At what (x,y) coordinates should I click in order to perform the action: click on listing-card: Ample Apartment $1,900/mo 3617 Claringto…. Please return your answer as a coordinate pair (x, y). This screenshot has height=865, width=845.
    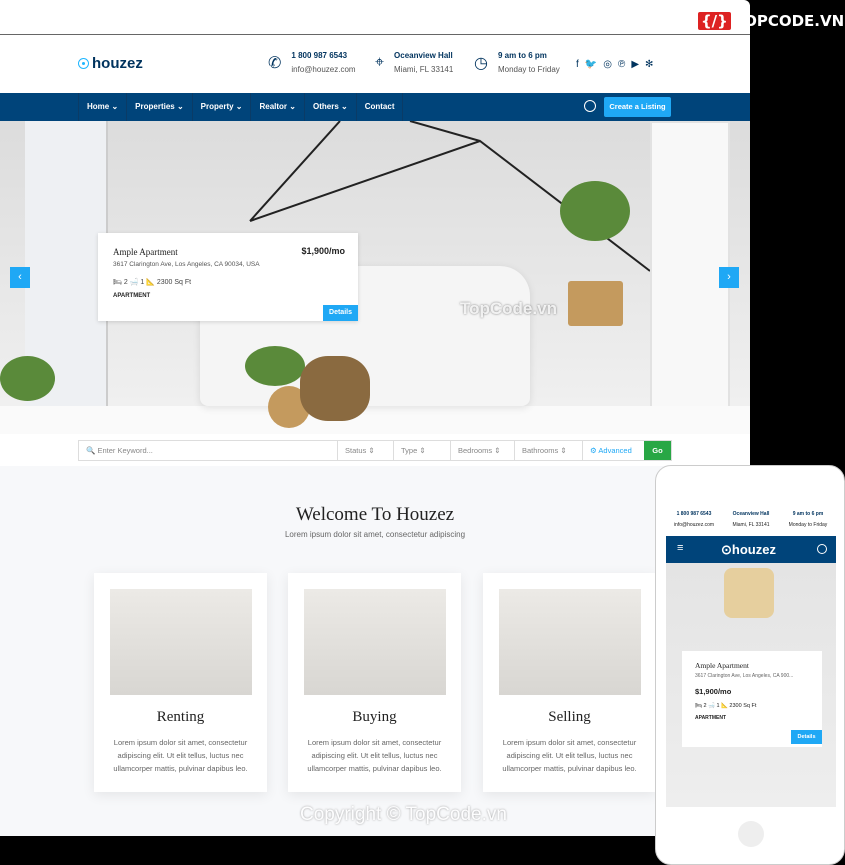
    Looking at the image, I should click on (228, 277).